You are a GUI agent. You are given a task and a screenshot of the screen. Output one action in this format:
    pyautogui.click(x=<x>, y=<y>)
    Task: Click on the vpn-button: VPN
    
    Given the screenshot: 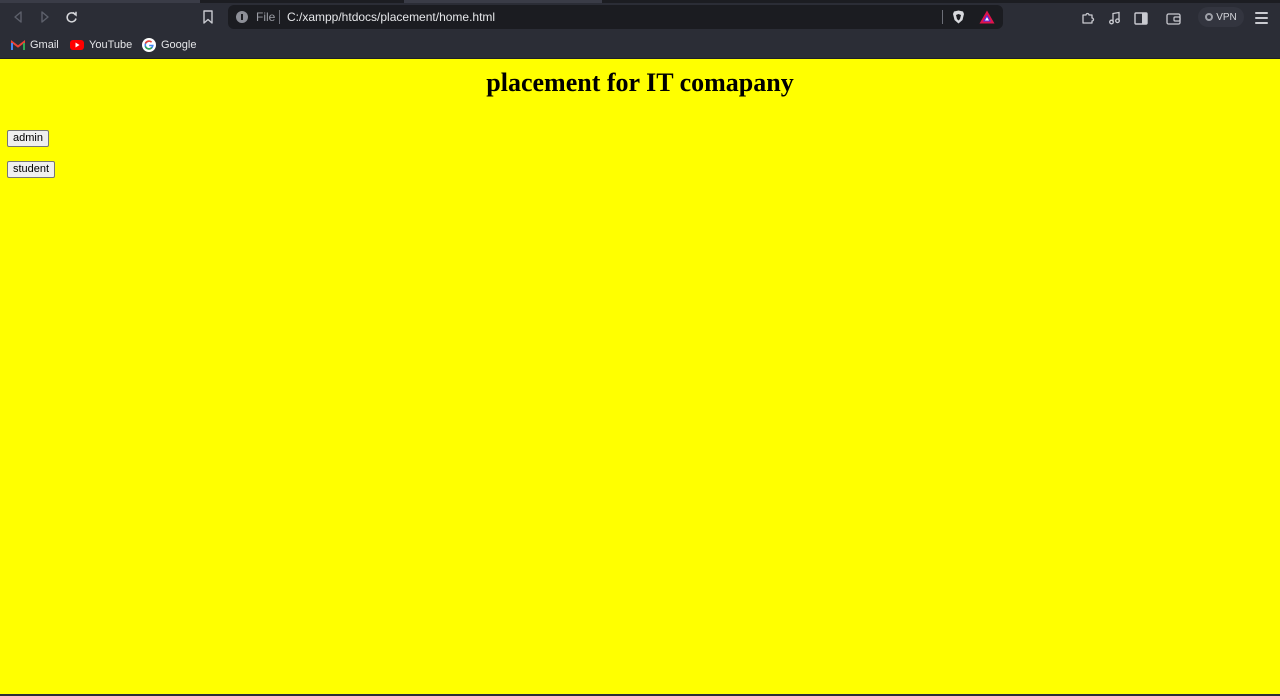 What is the action you would take?
    pyautogui.click(x=1221, y=17)
    